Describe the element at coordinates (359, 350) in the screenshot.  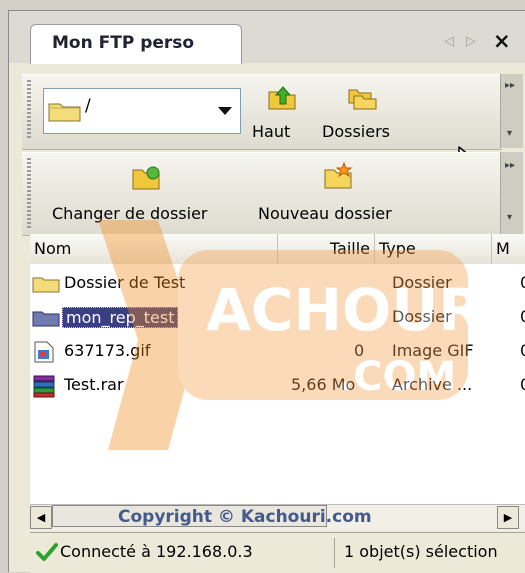
I see `file-size: 0` at that location.